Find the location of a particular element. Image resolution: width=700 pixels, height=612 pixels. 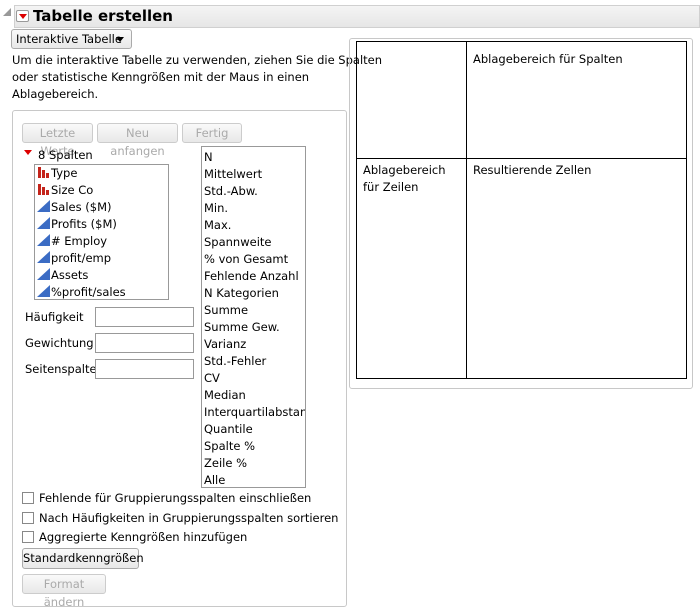

row-drop-zone-label: Ablagebereich für Zeilen is located at coordinates (404, 178).